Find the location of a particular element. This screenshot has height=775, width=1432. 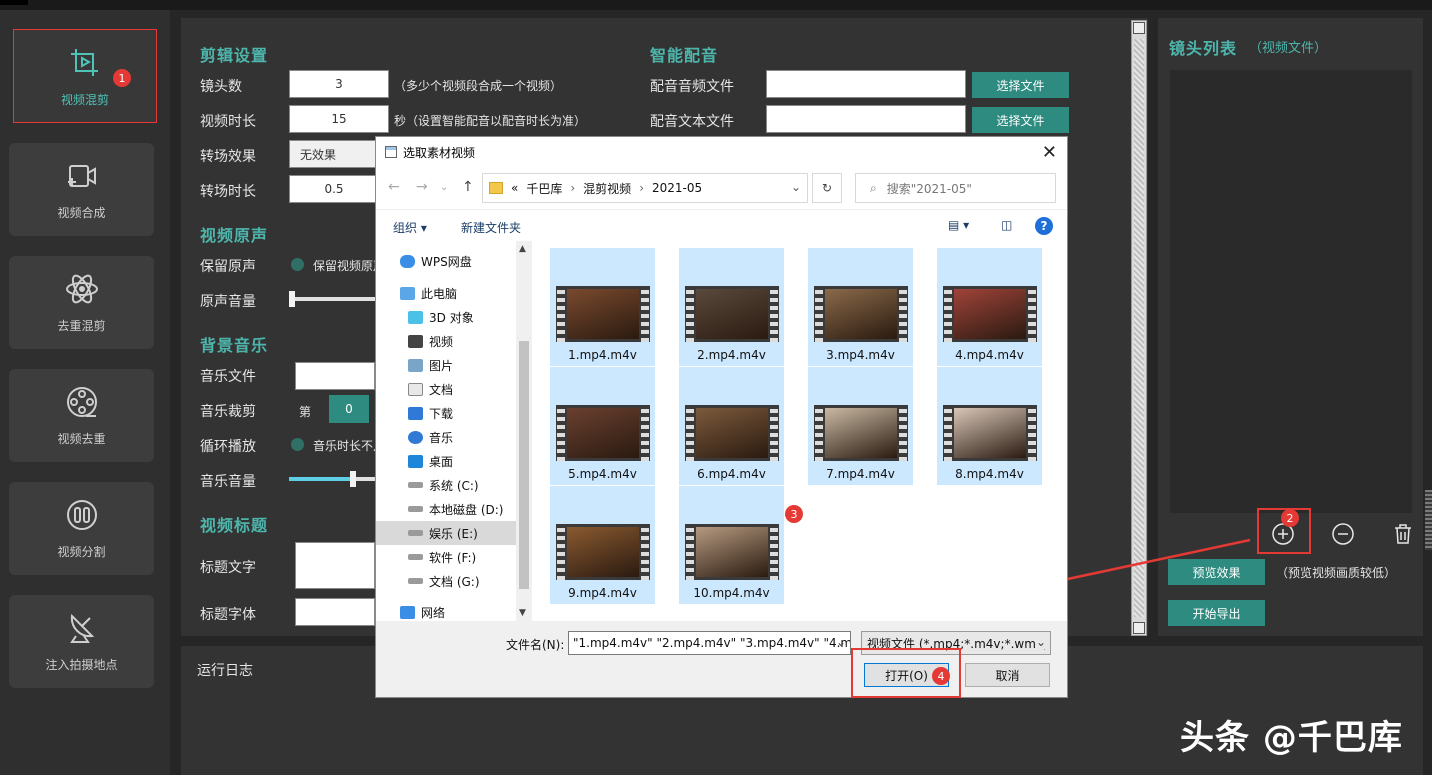

nav-video-mix: 视频混剪 1 is located at coordinates (85, 76).